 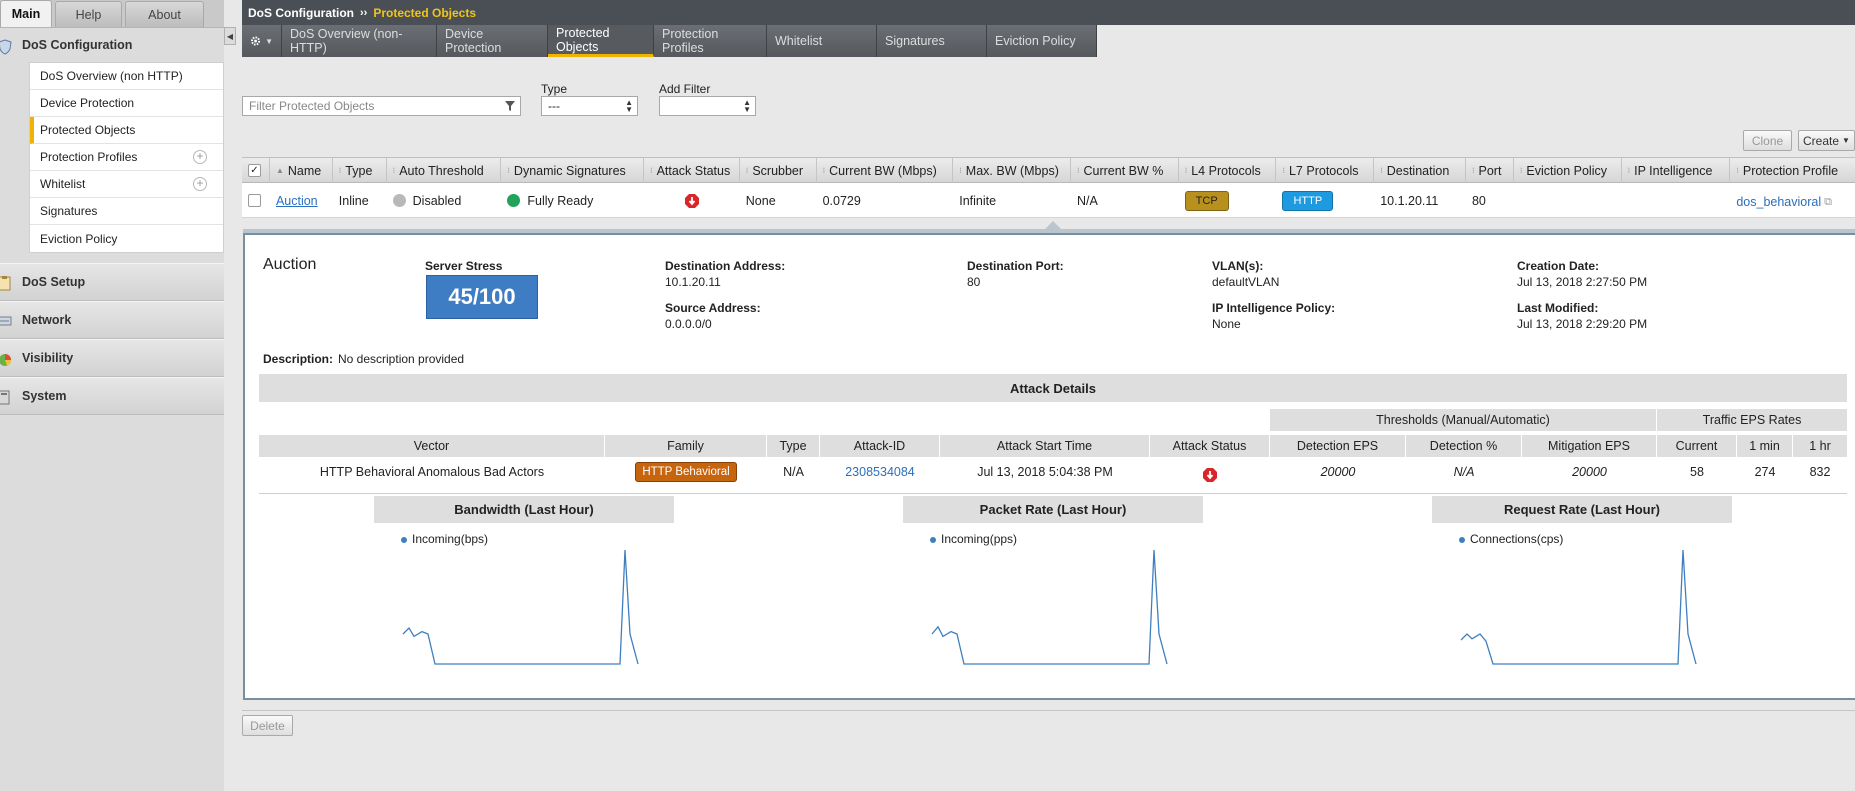 I want to click on sidebar-section-network: Network, so click(x=112, y=320).